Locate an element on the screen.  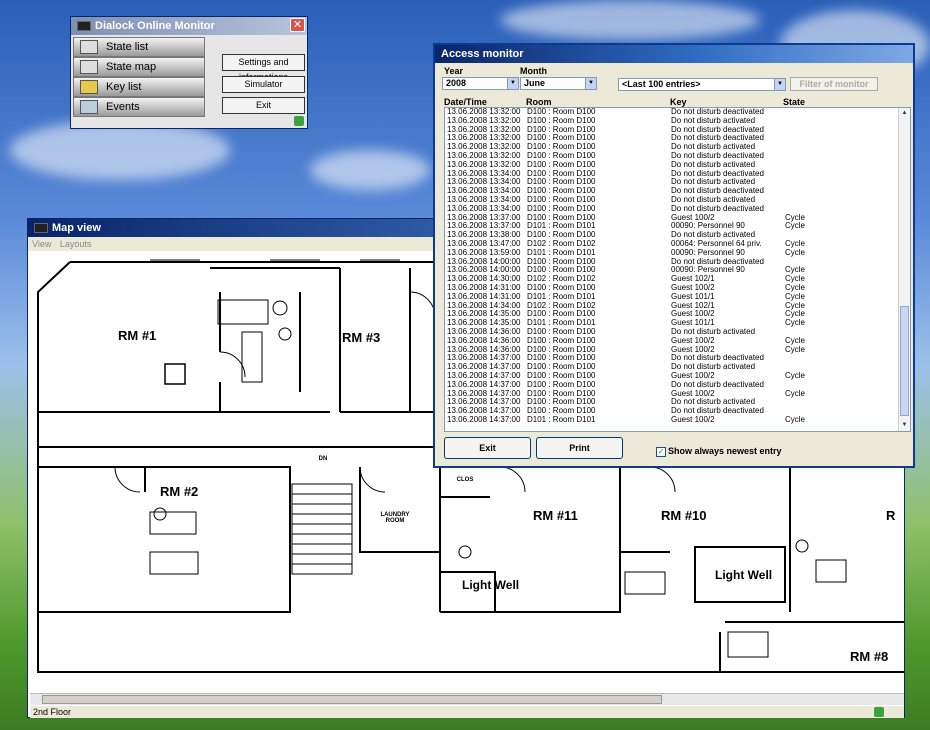
log-key: Guest 100/2 is located at coordinates (693, 419).